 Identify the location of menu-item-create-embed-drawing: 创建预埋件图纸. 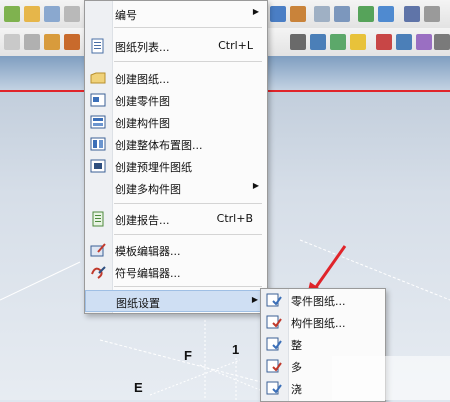
(176, 166).